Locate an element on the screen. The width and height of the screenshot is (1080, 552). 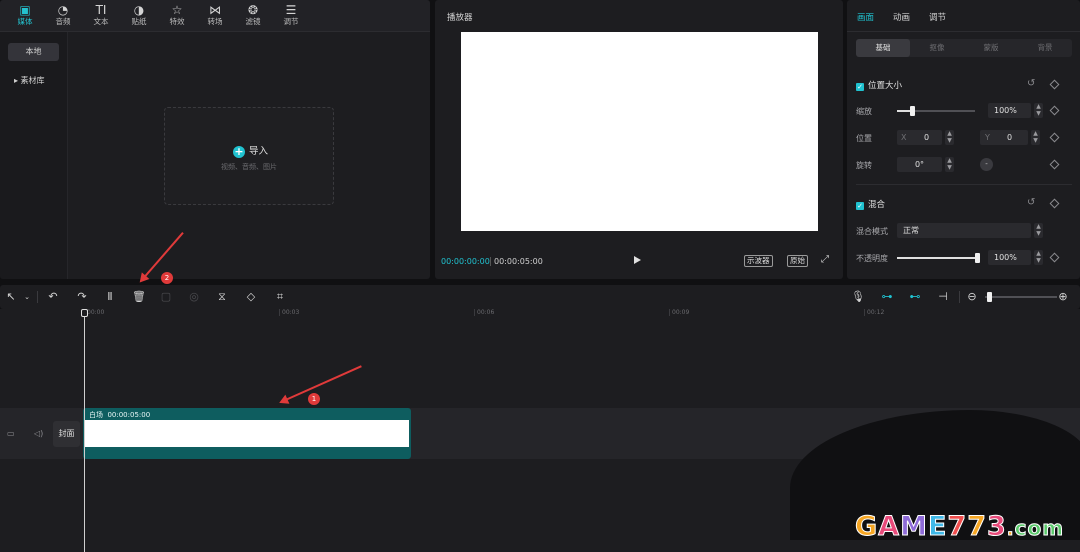
crop-icon: ⌗ is located at coordinates (280, 297).